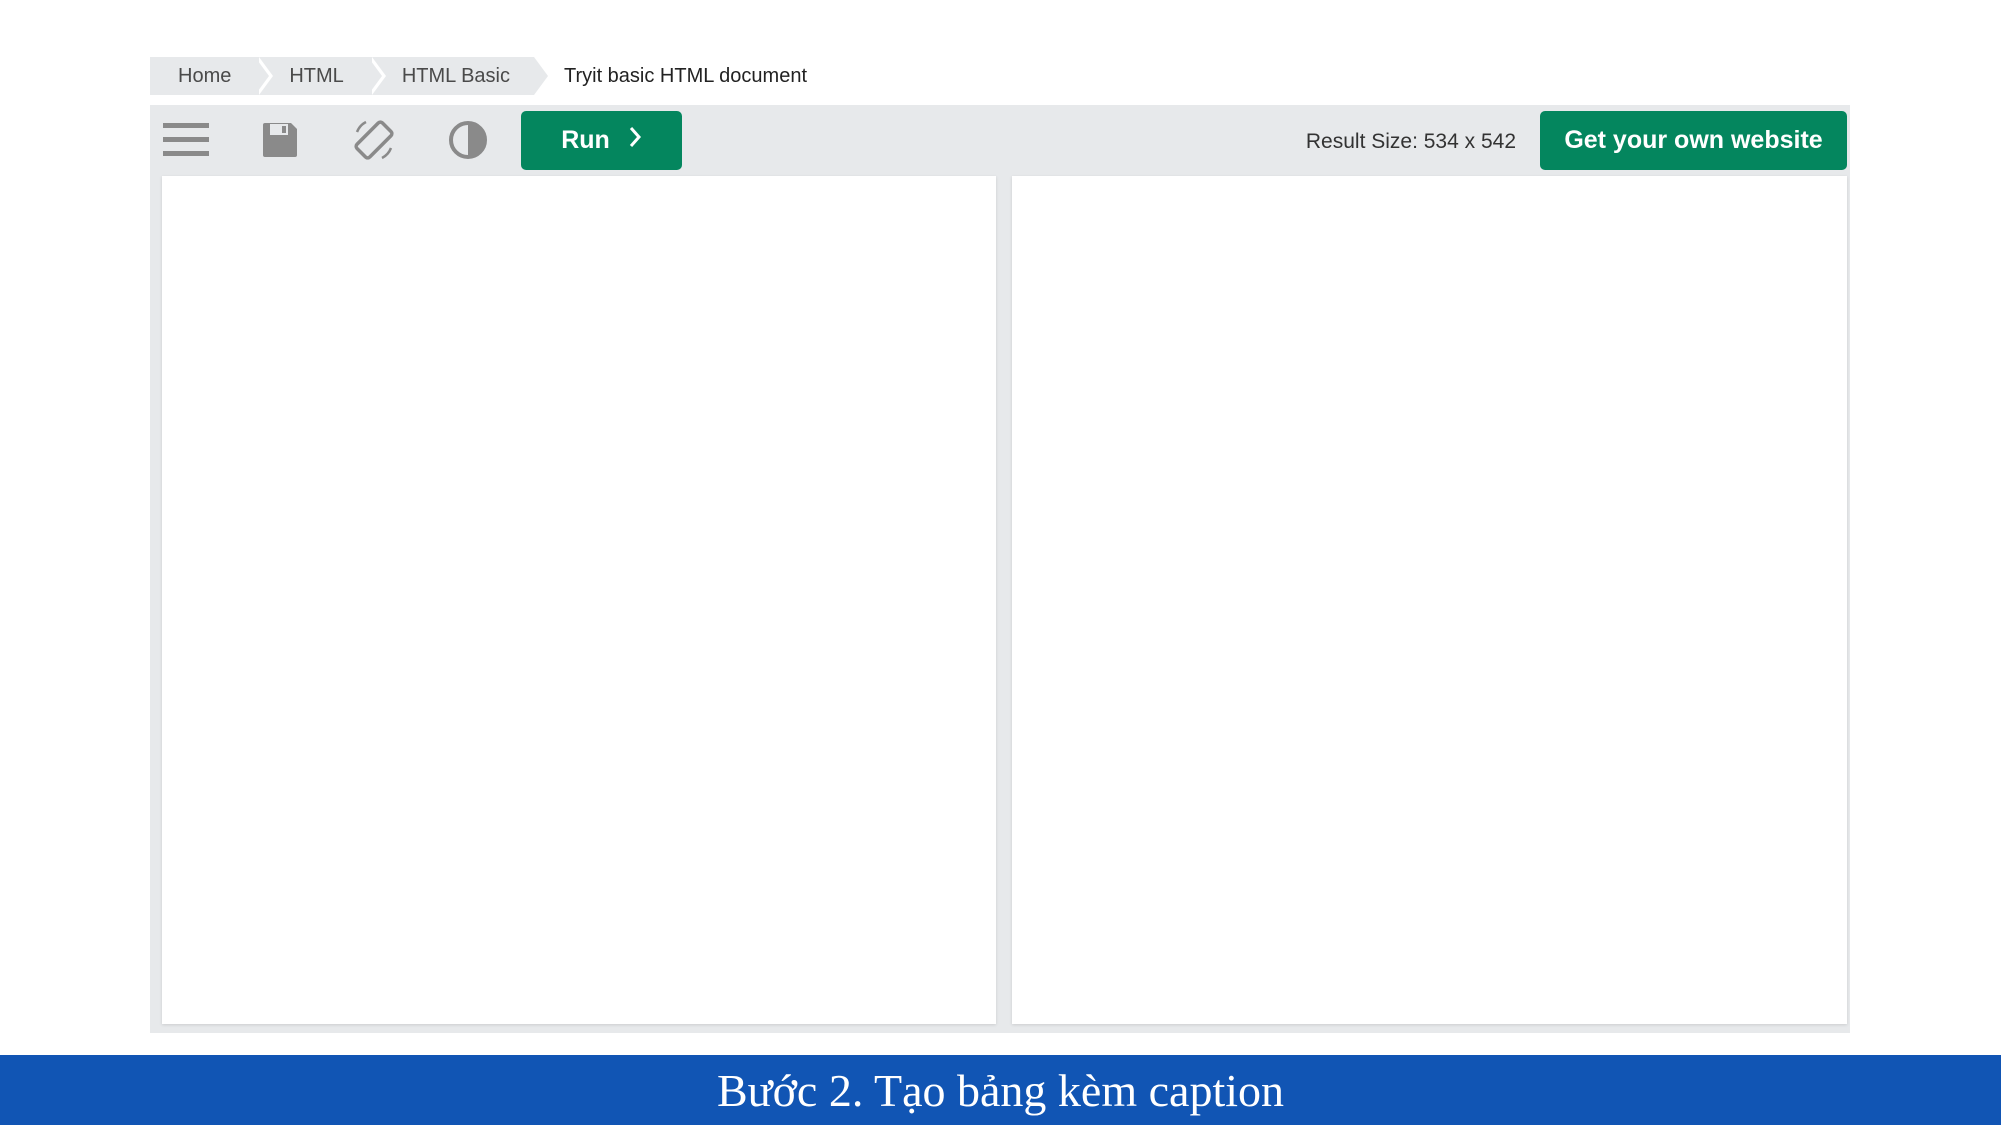 This screenshot has height=1125, width=2001. I want to click on caption-text: Bước 2. Tạo bảng kèm caption, so click(1000, 1090).